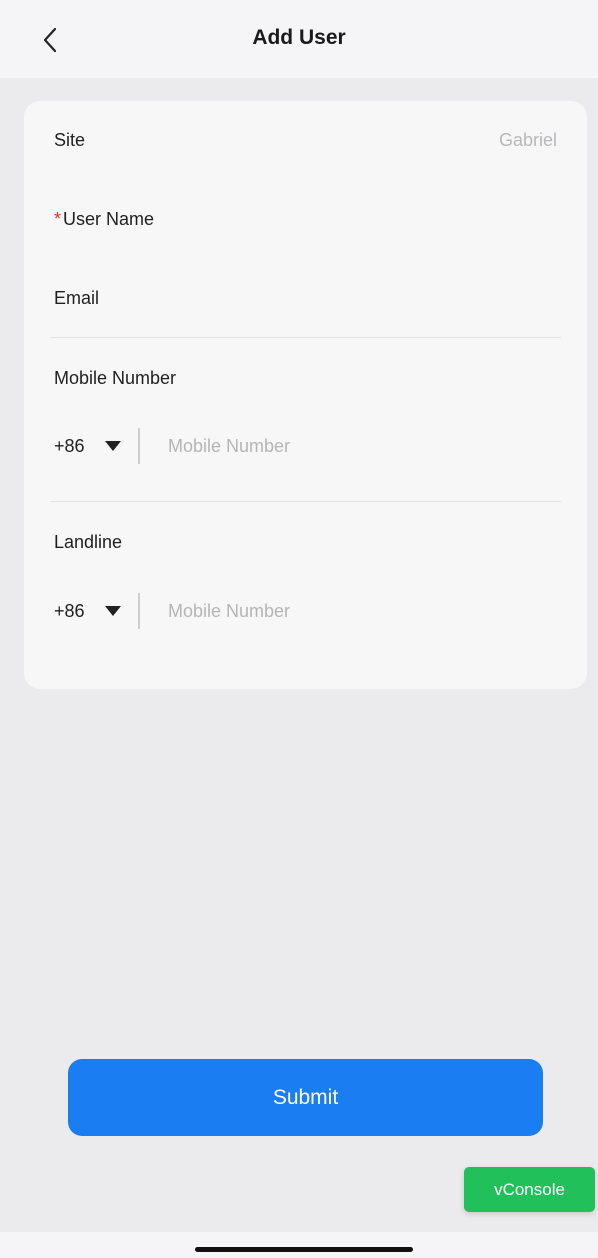 The image size is (598, 1258). What do you see at coordinates (94, 446) in the screenshot?
I see `mobile-country-code-select: +86` at bounding box center [94, 446].